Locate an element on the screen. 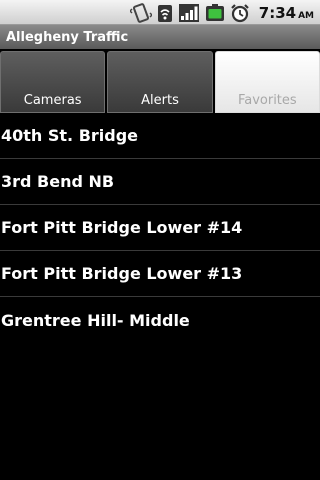  alarm-icon is located at coordinates (239, 12).